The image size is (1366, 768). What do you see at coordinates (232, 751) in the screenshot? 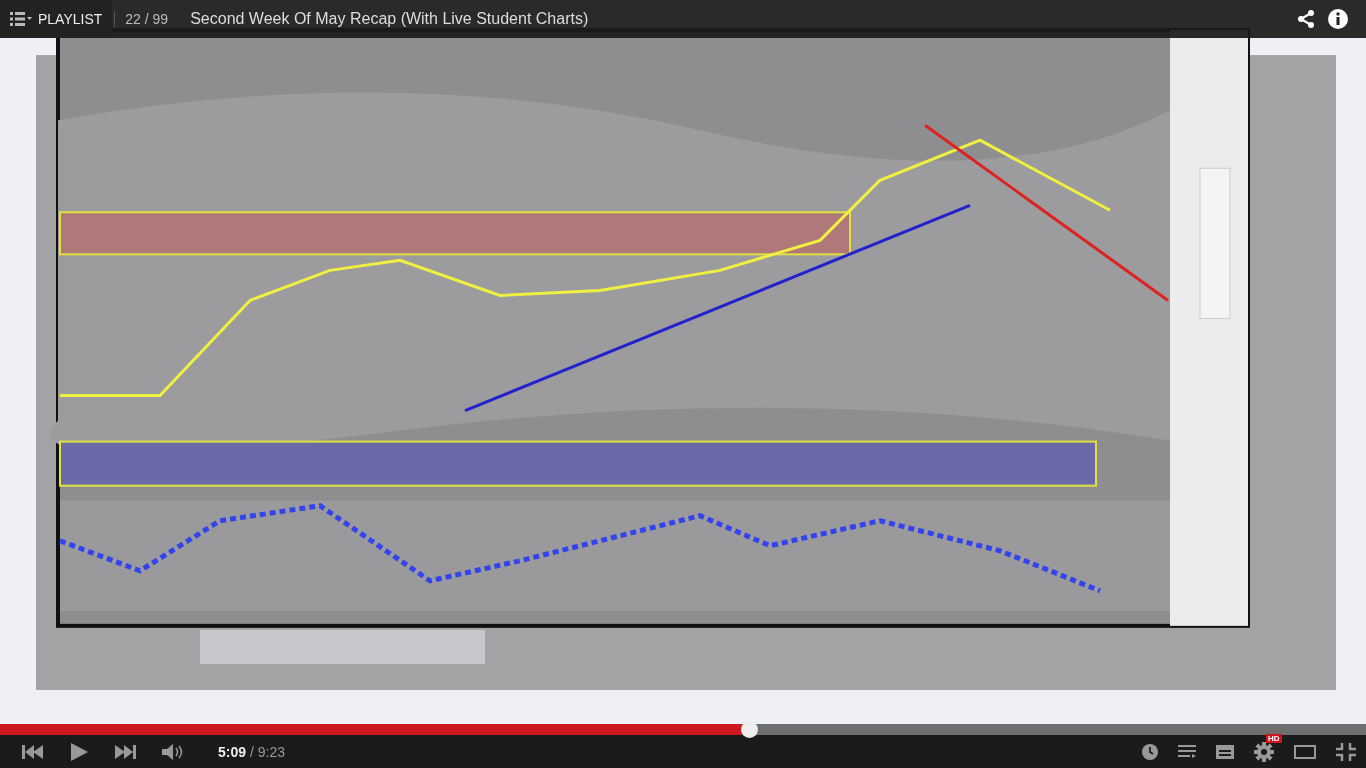
I see `current-time: 5:09` at bounding box center [232, 751].